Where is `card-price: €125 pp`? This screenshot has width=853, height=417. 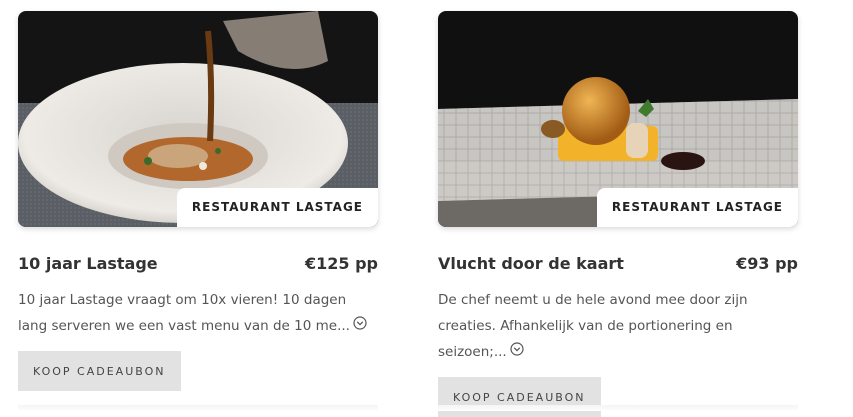 card-price: €125 pp is located at coordinates (341, 263).